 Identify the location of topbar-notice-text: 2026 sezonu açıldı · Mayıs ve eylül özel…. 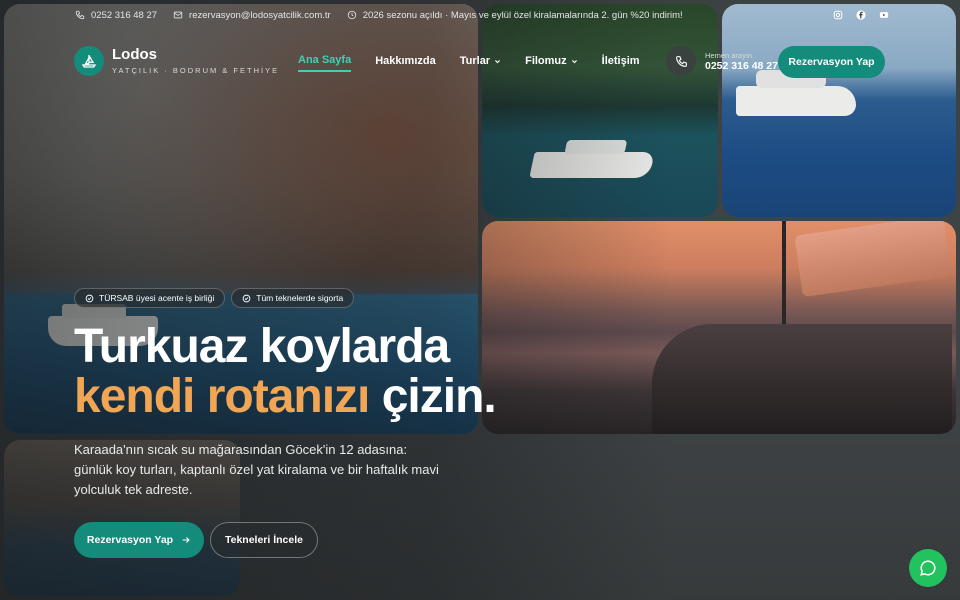
(522, 15).